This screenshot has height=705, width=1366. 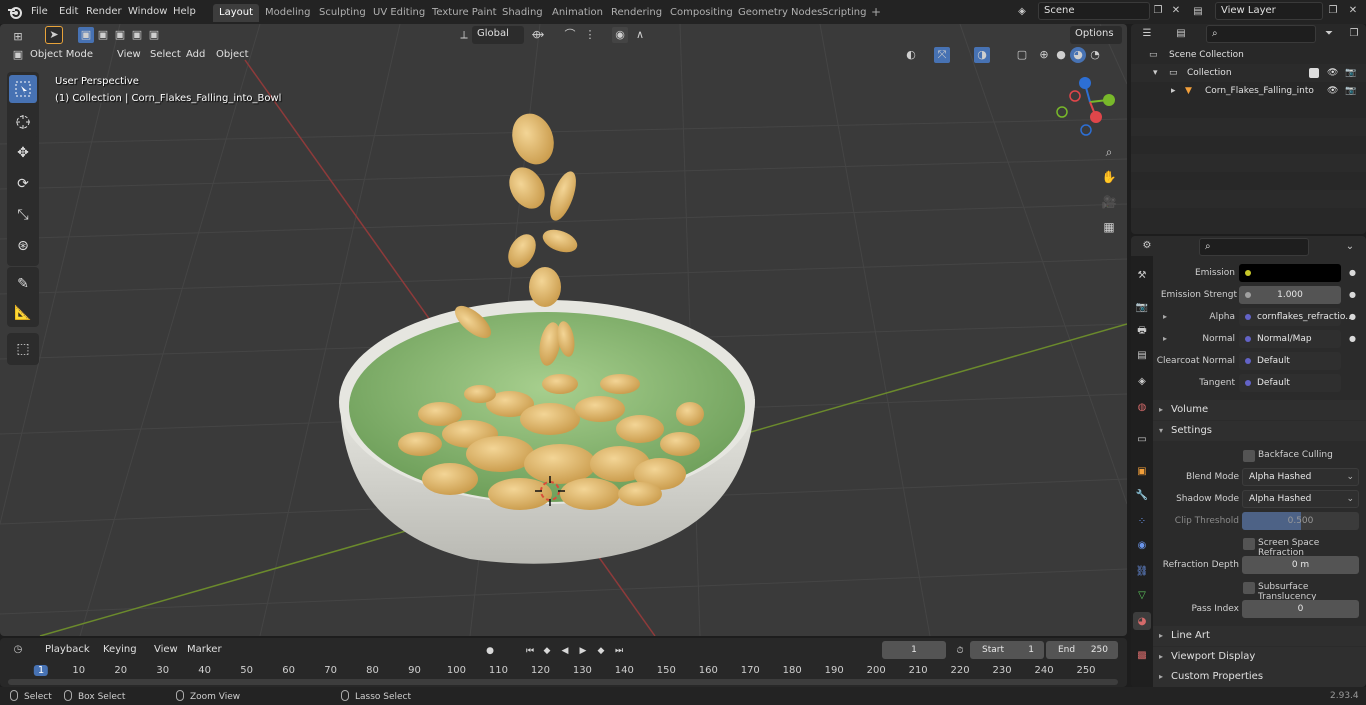 What do you see at coordinates (15, 12) in the screenshot?
I see `blender-logo-icon` at bounding box center [15, 12].